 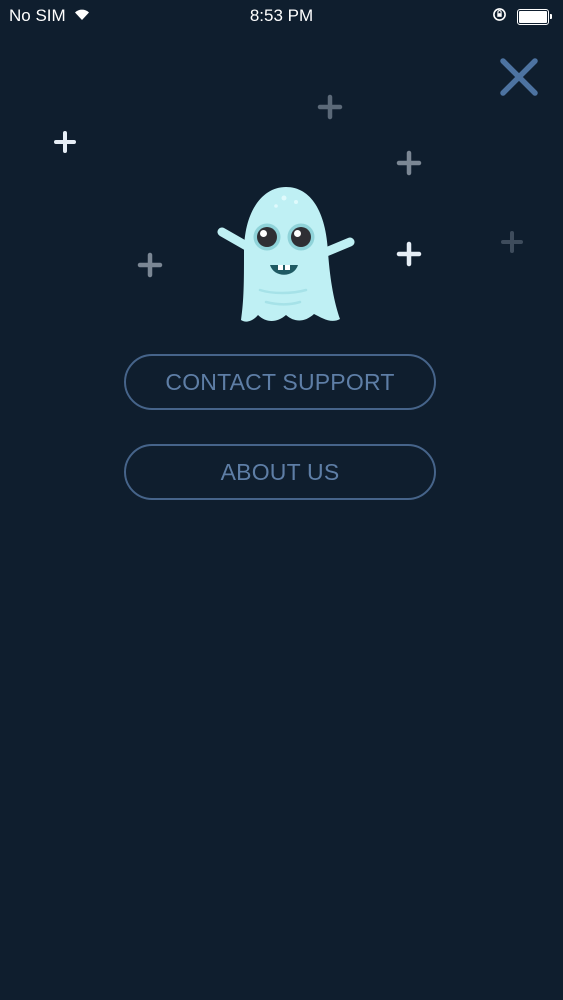 I want to click on ghost-mascot-icon, so click(x=286, y=254).